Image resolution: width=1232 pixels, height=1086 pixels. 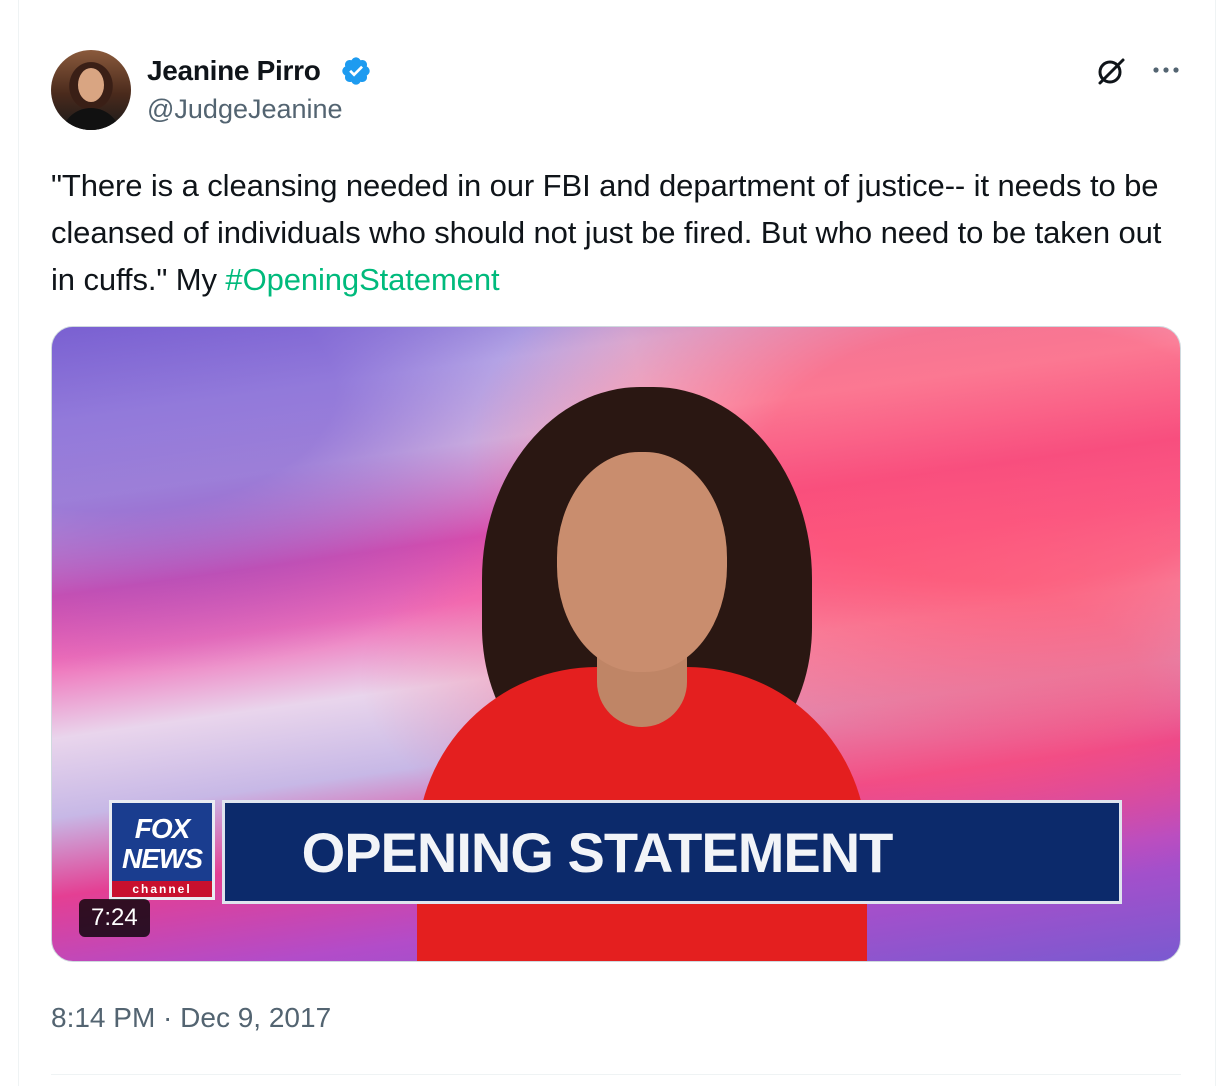 What do you see at coordinates (162, 828) in the screenshot?
I see `logo-line-fox: FOX` at bounding box center [162, 828].